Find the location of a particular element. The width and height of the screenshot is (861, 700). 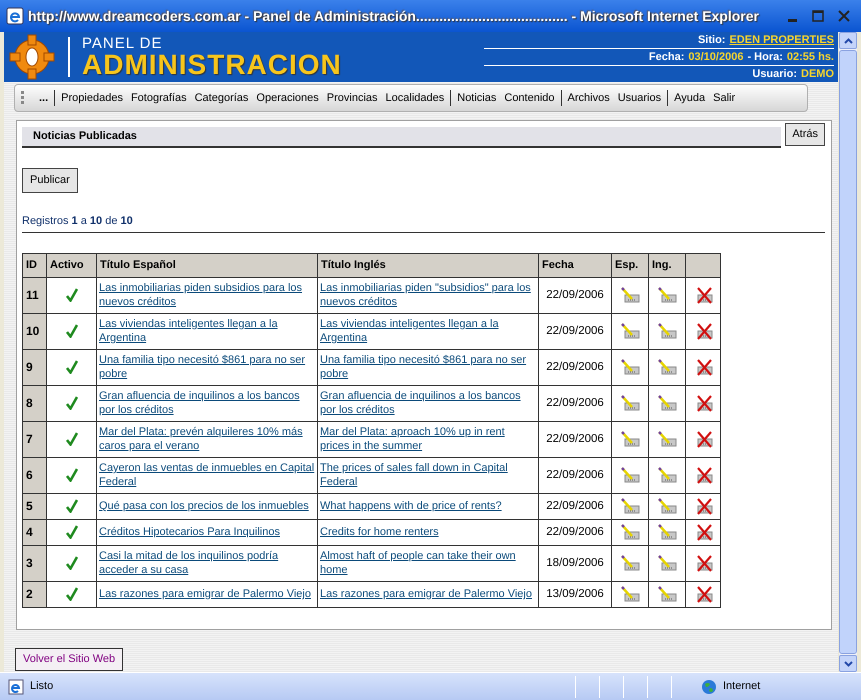

menu-item: Operaciones is located at coordinates (287, 98).